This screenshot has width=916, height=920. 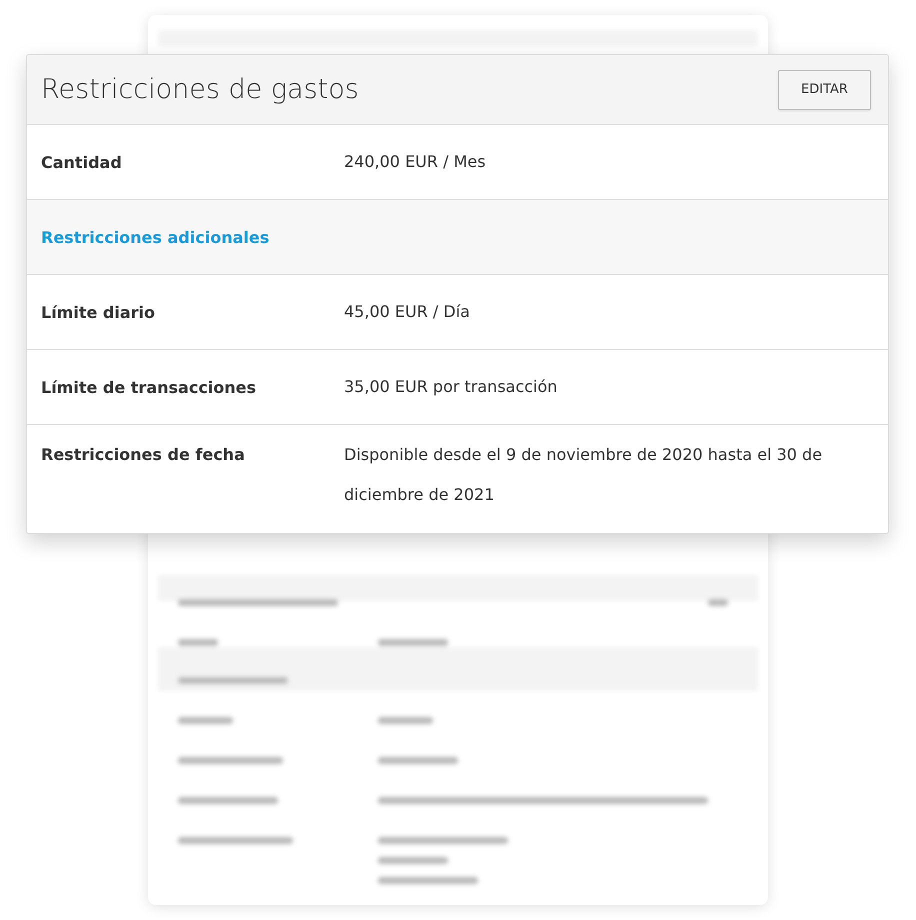 What do you see at coordinates (98, 312) in the screenshot?
I see `field-label: Límite diario` at bounding box center [98, 312].